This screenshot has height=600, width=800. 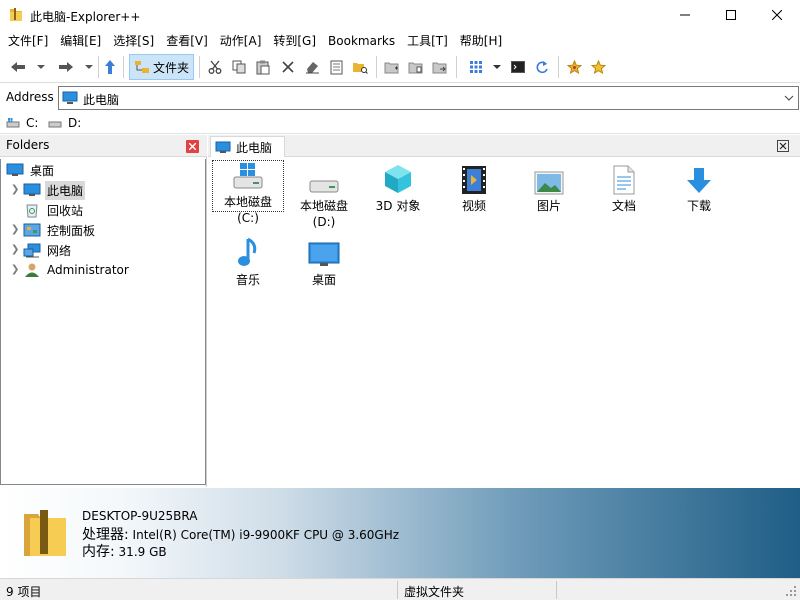 I want to click on menu-bookmarks: Bookmarks, so click(x=361, y=41).